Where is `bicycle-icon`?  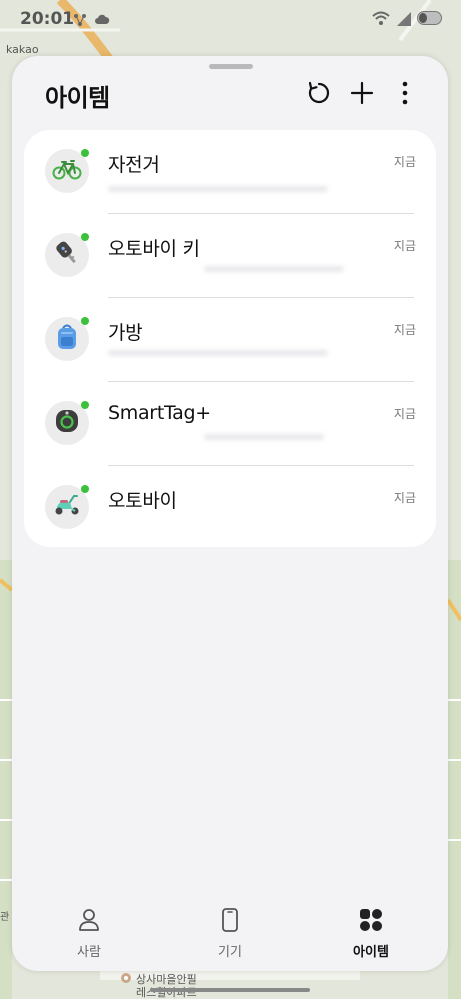 bicycle-icon is located at coordinates (67, 171).